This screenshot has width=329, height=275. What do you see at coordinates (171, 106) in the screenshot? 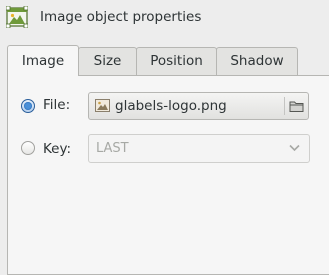
I see `file-name: glabels-logo.png` at bounding box center [171, 106].